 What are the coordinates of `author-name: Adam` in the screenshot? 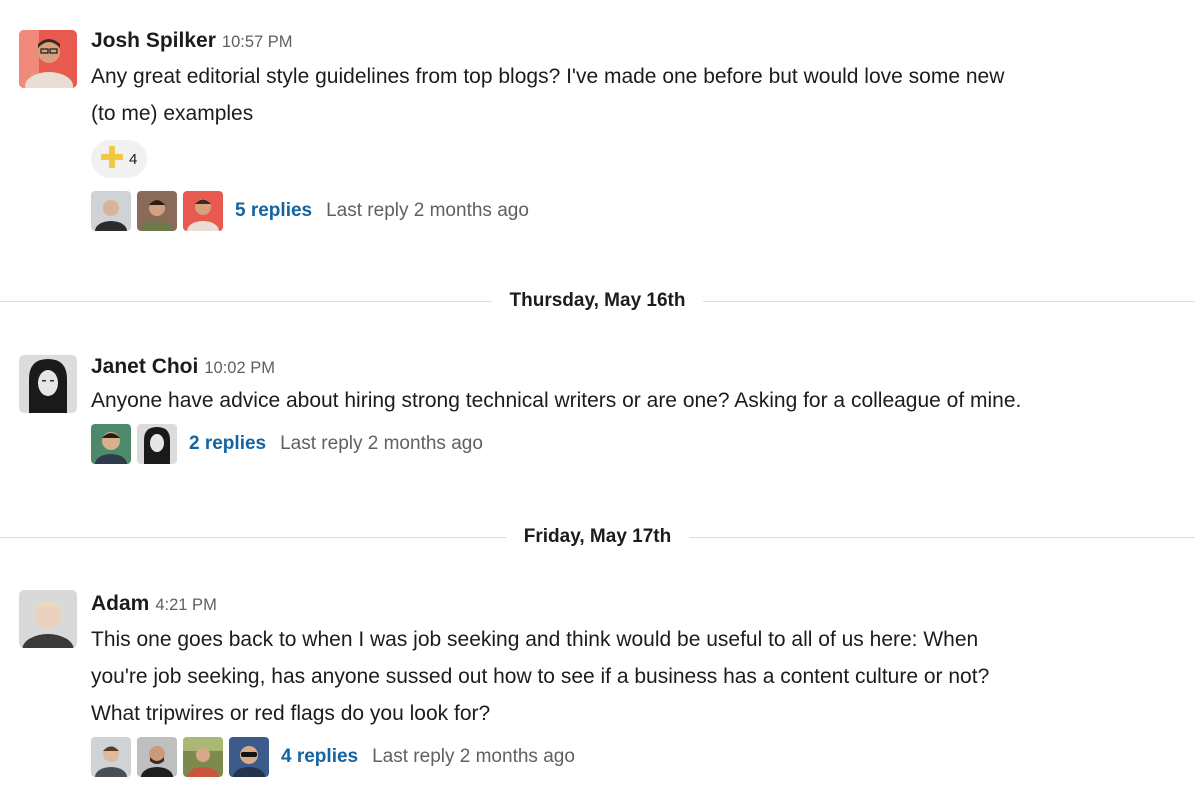 It's located at (120, 603).